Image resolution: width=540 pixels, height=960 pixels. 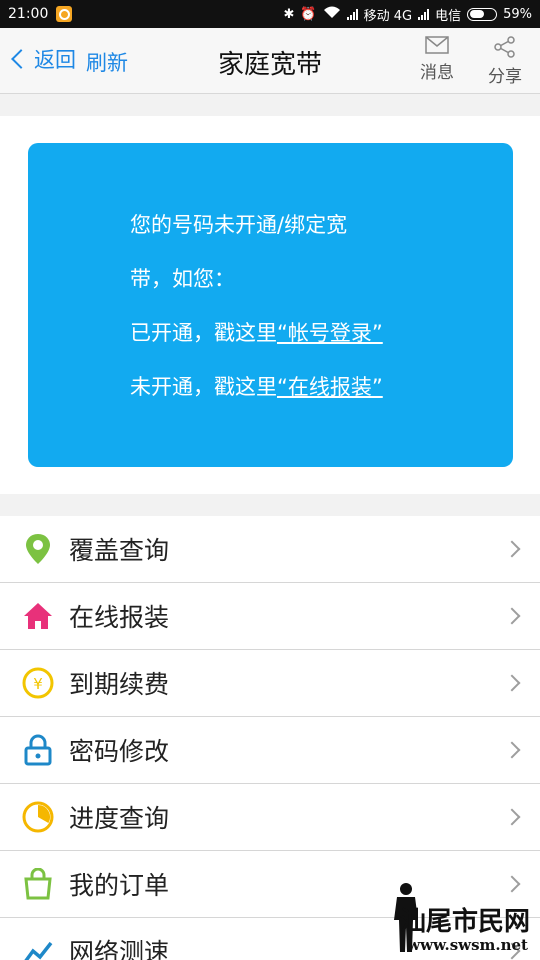 I want to click on lock-icon, so click(x=38, y=750).